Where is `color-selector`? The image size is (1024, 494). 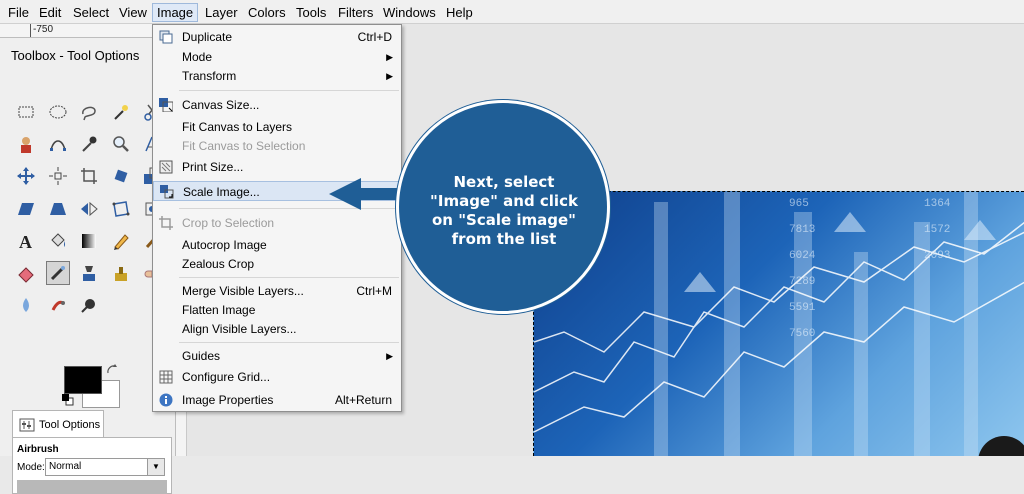
color-selector is located at coordinates (92, 386).